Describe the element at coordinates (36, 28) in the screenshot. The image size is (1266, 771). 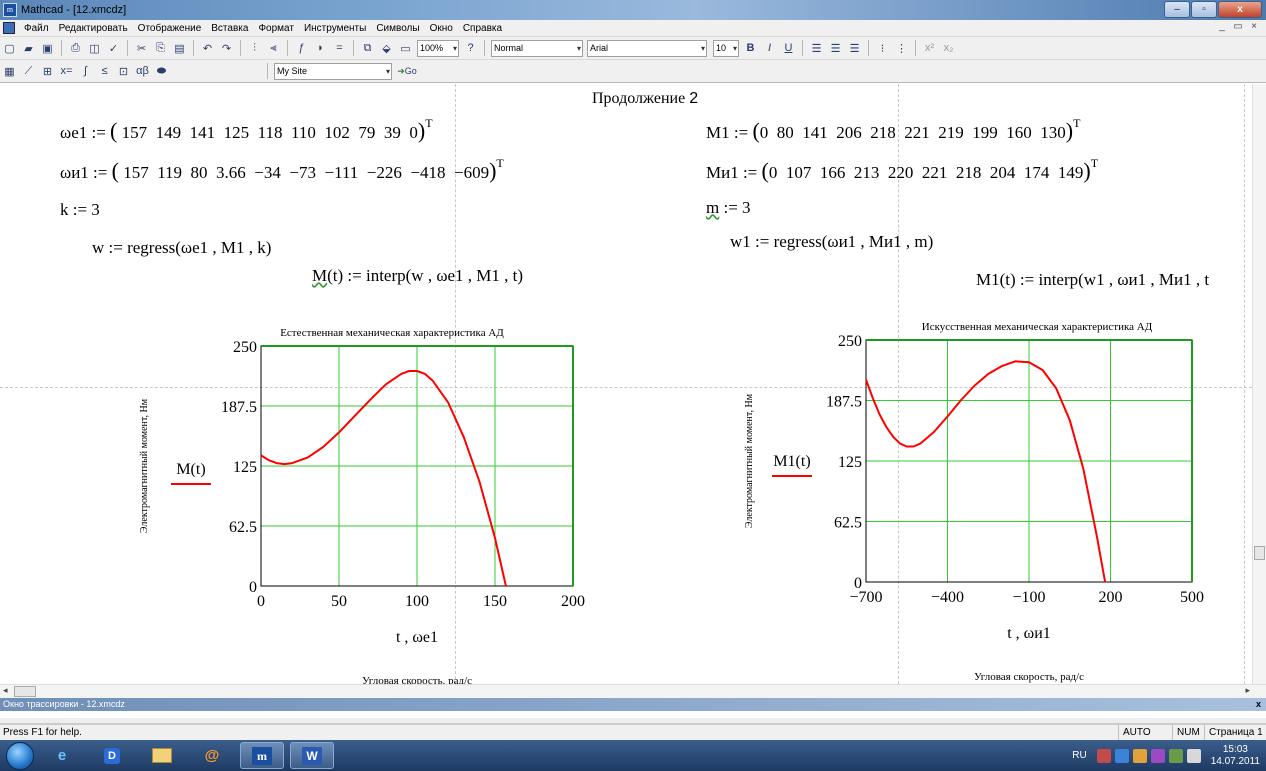
I see `menu-file: Файл` at that location.